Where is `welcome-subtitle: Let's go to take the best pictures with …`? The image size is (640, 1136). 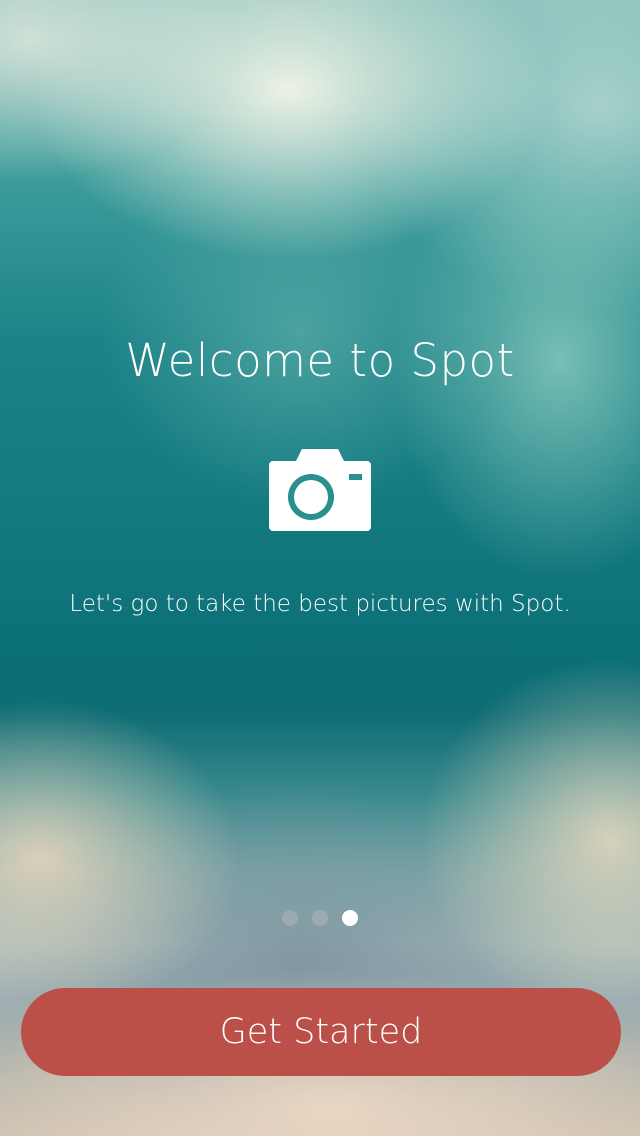 welcome-subtitle: Let's go to take the best pictures with … is located at coordinates (320, 604).